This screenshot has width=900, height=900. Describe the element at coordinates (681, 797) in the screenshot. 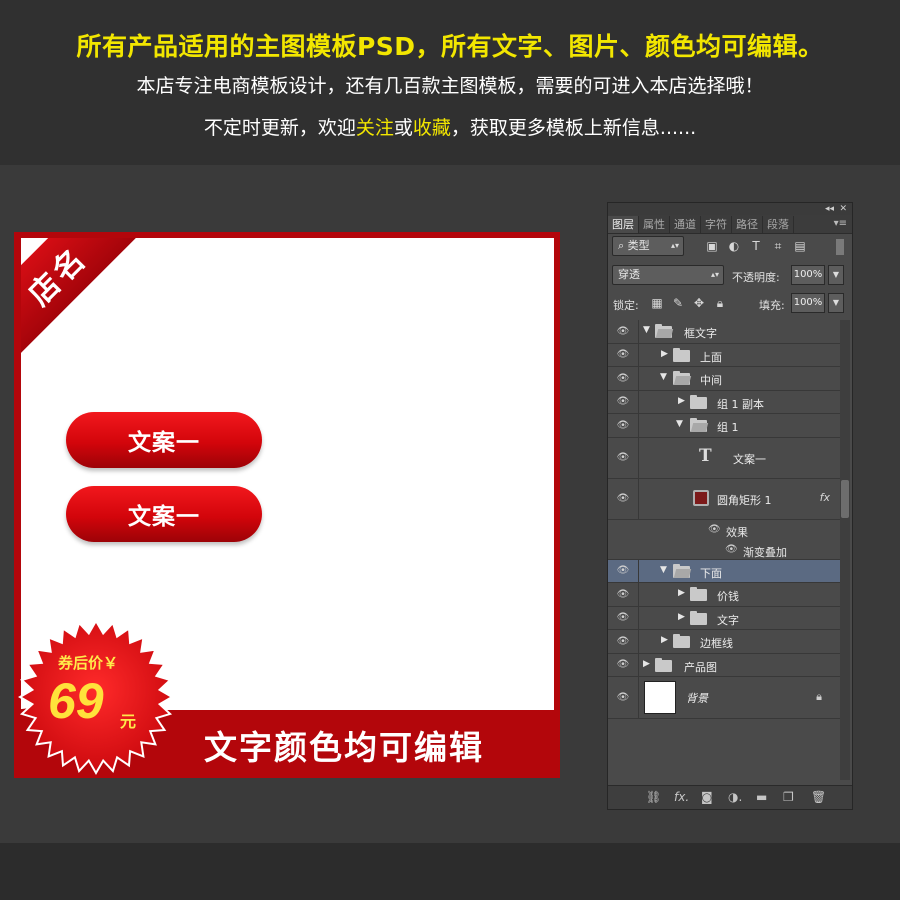

I see `add-style-fx-icon: fx.` at that location.